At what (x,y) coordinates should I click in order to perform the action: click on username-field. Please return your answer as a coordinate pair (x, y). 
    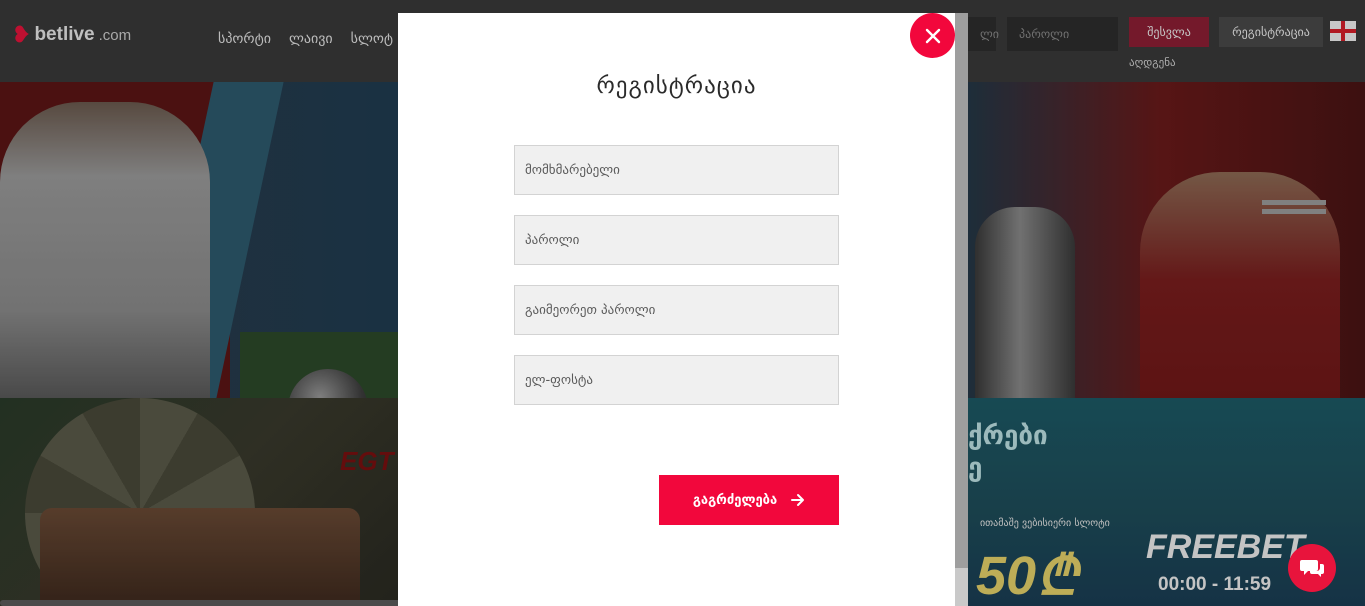
    Looking at the image, I should click on (676, 170).